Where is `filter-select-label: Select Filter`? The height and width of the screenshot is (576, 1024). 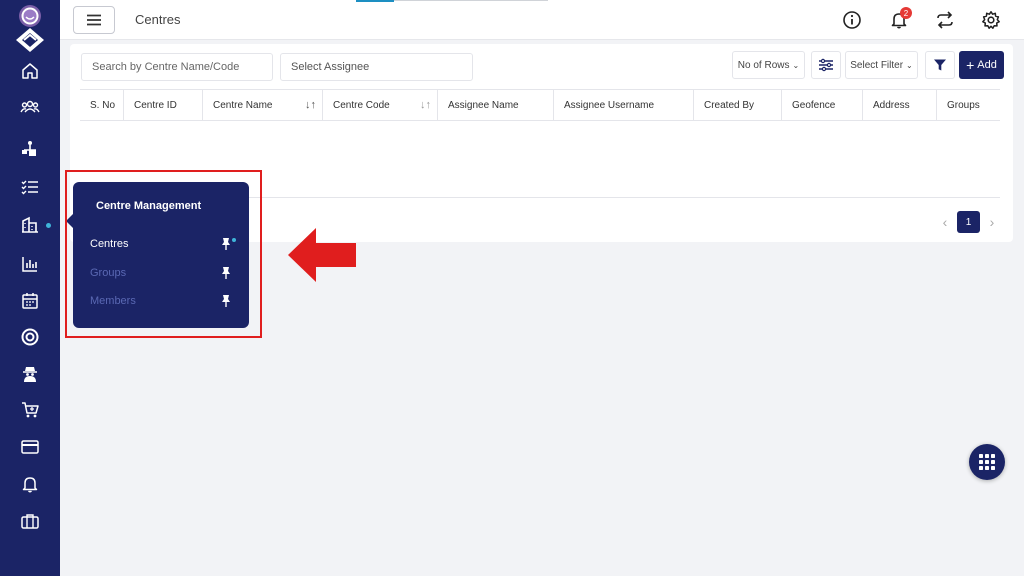 filter-select-label: Select Filter is located at coordinates (877, 65).